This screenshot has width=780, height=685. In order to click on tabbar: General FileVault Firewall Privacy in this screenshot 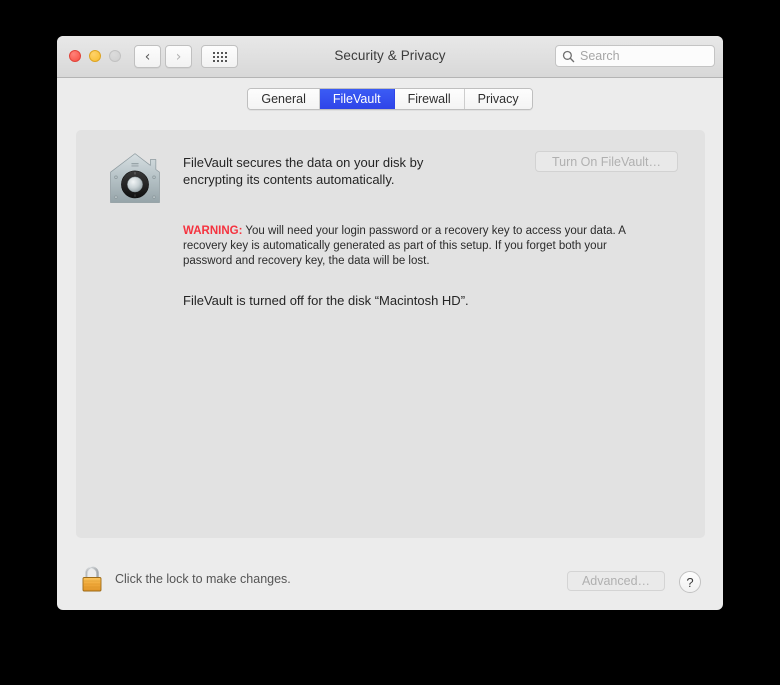, I will do `click(390, 99)`.